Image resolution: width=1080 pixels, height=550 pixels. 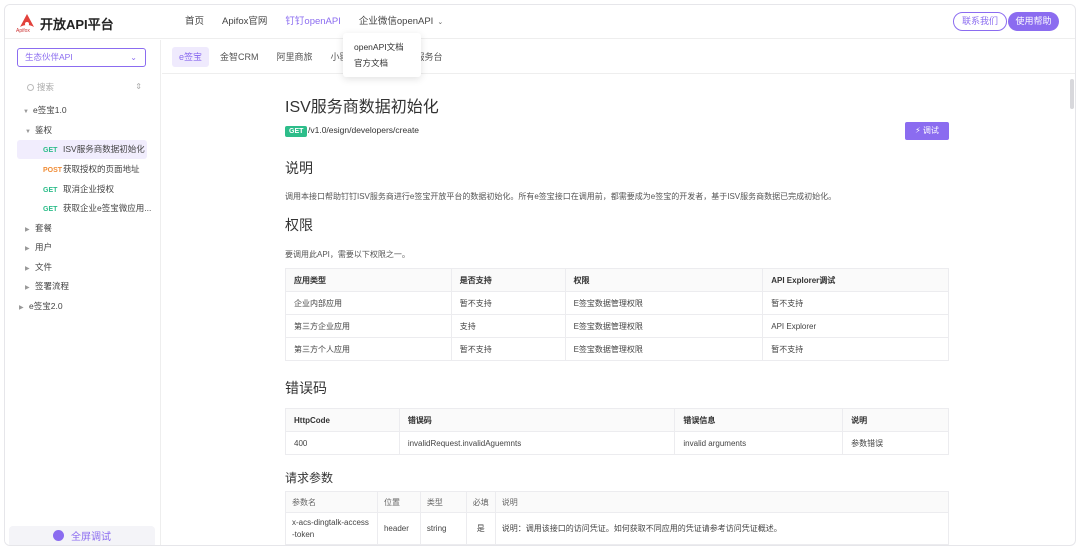 What do you see at coordinates (443, 528) in the screenshot?
I see `table-cell: string` at bounding box center [443, 528].